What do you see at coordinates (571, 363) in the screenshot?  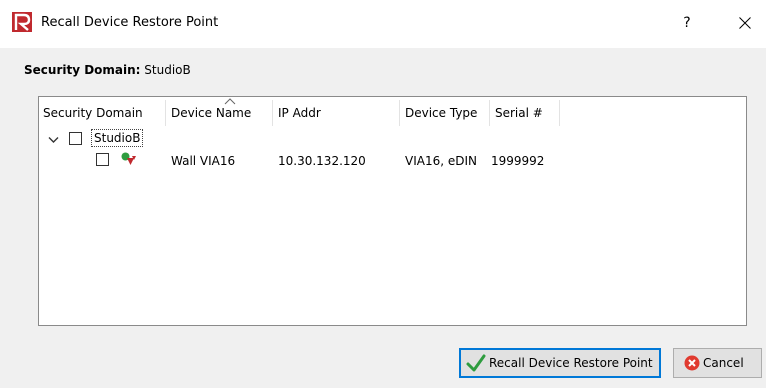 I see `recall-button-label: Recall Device Restore Point` at bounding box center [571, 363].